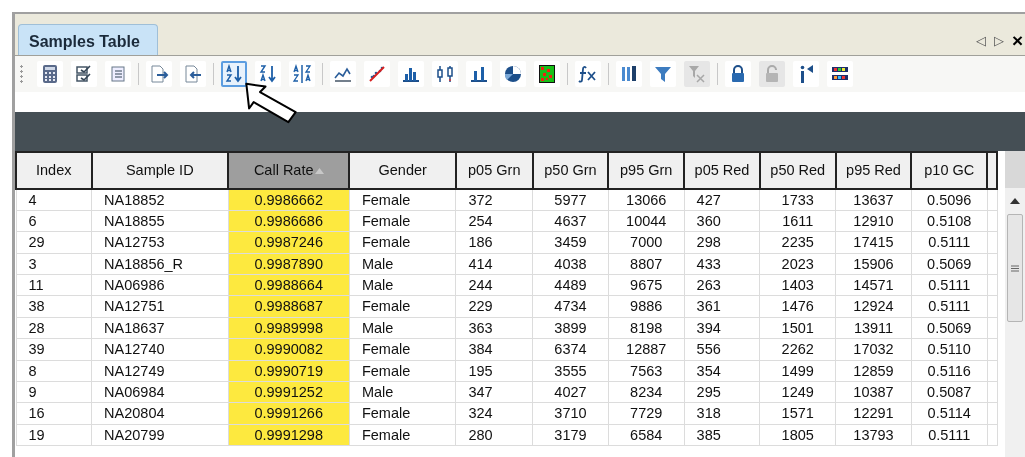 This screenshot has height=457, width=1025. What do you see at coordinates (159, 413) in the screenshot?
I see `table-cell: NA20804` at bounding box center [159, 413].